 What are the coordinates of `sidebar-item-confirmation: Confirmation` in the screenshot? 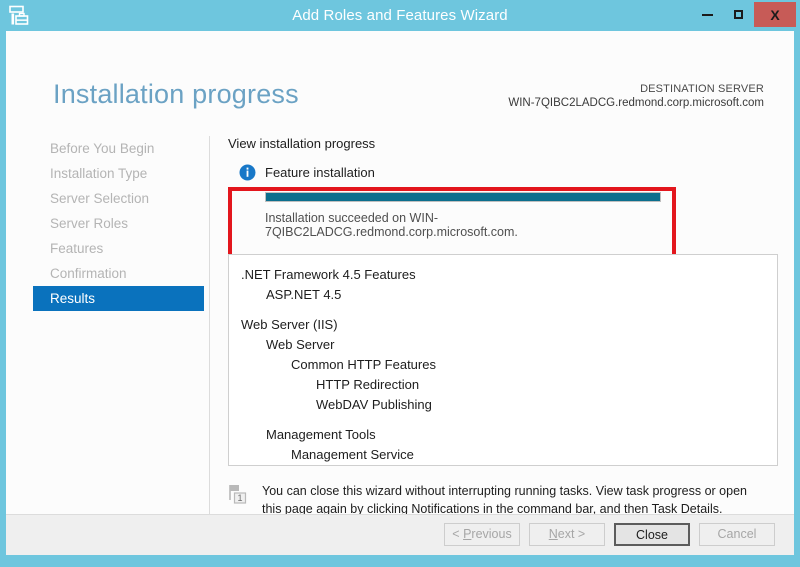 It's located at (111, 273).